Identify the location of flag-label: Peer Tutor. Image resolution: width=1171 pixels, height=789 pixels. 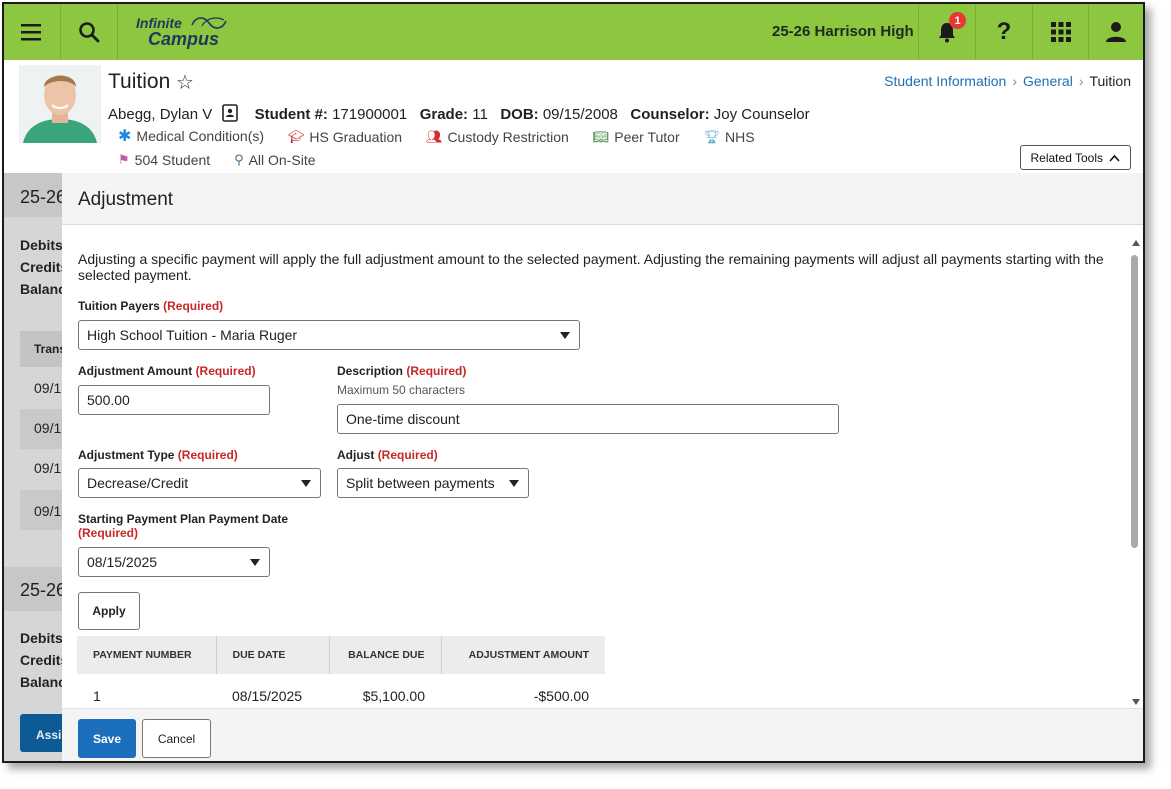
(647, 137).